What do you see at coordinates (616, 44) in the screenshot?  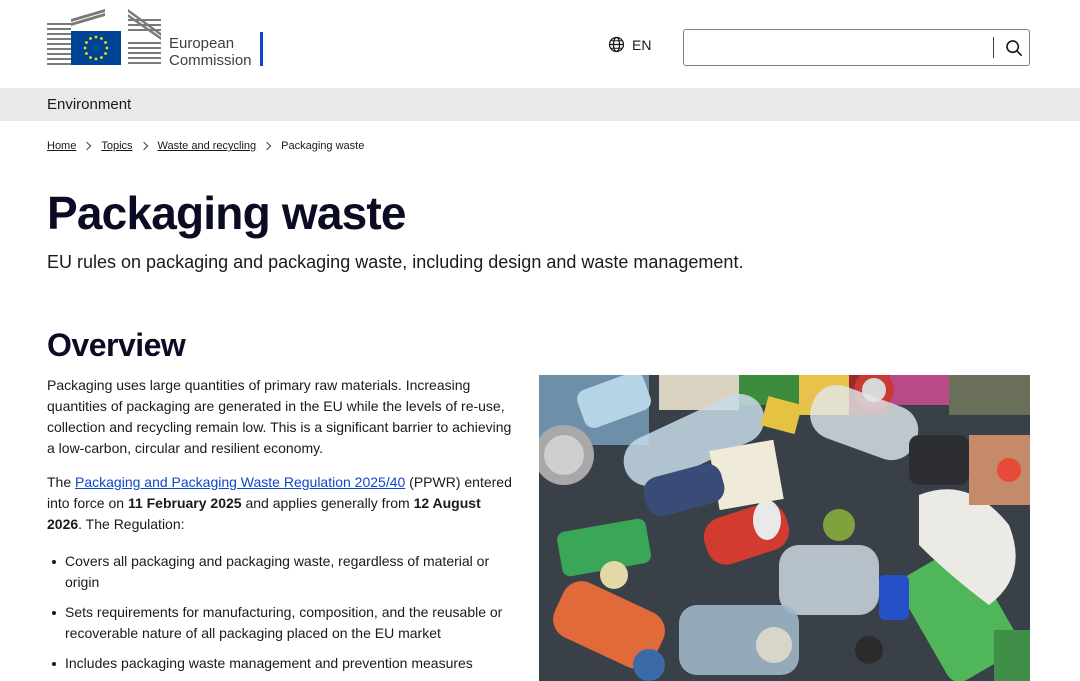 I see `globe-icon` at bounding box center [616, 44].